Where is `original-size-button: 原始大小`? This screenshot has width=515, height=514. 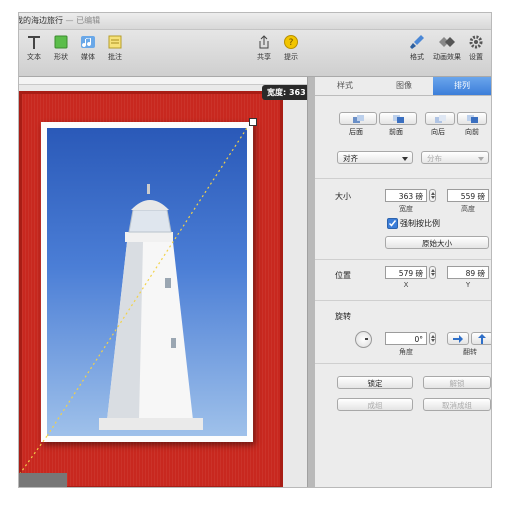
original-size-button: 原始大小 is located at coordinates (437, 242).